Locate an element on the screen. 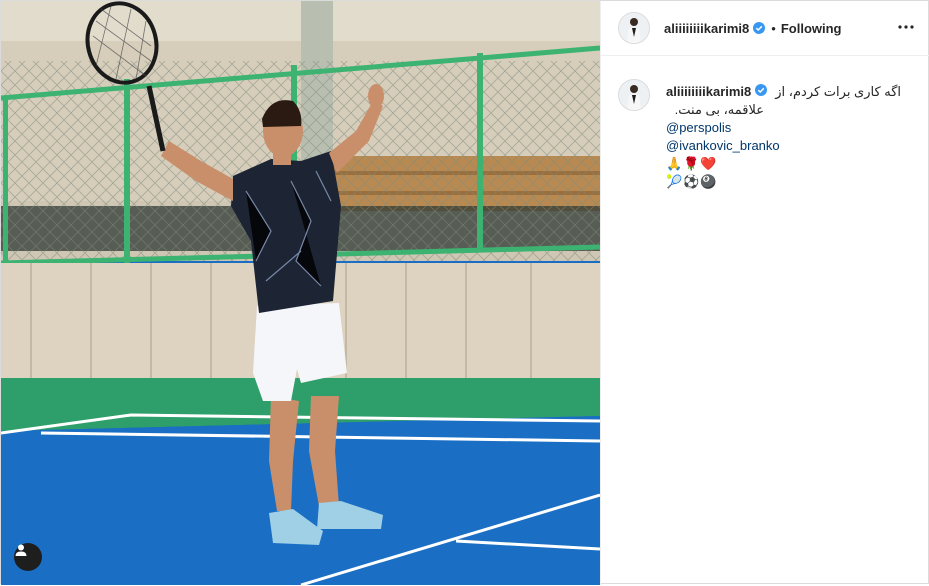 This screenshot has width=929, height=586. caption-text-line-2: علاقمه، بی منت. is located at coordinates (719, 109).